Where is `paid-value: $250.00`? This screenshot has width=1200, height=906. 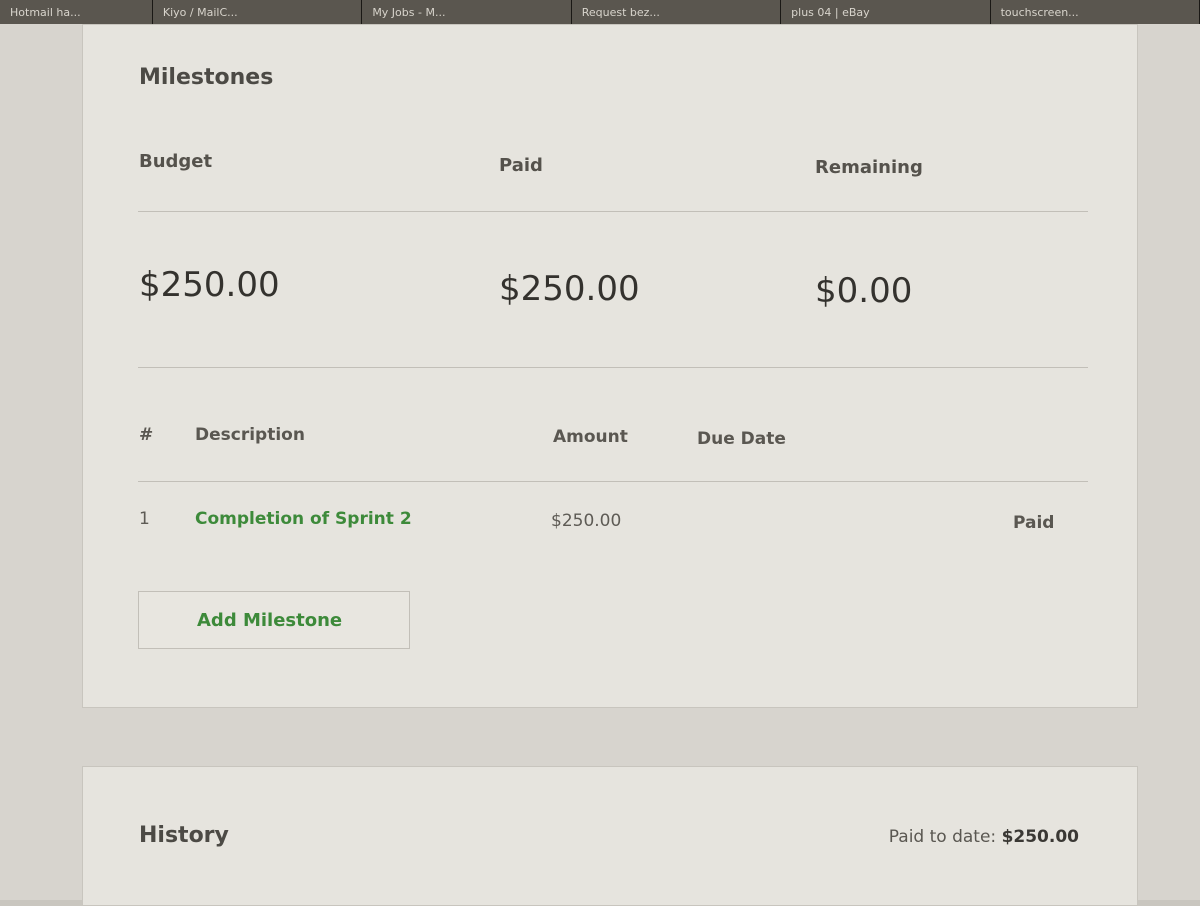 paid-value: $250.00 is located at coordinates (569, 289).